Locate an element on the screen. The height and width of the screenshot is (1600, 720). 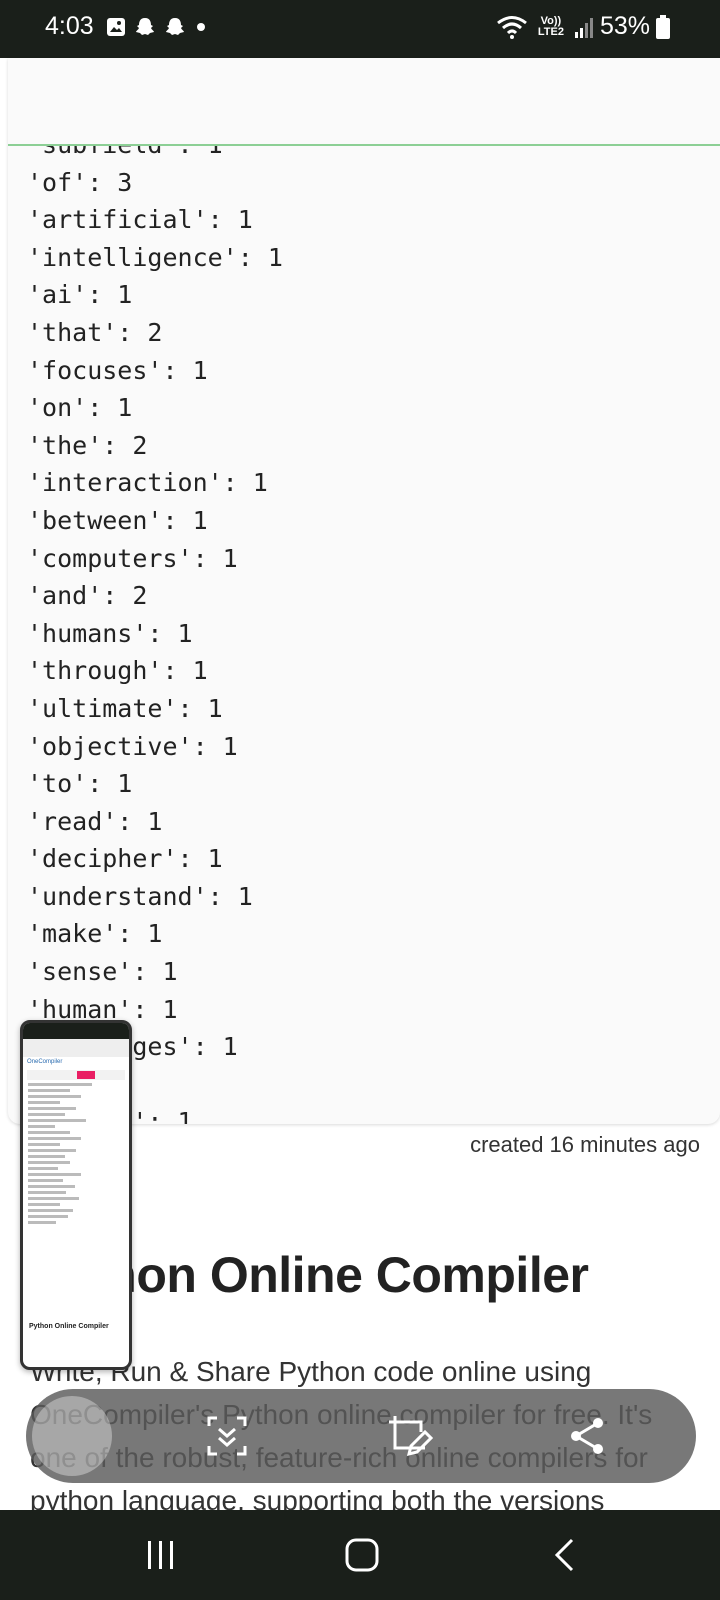
battery-icon is located at coordinates (663, 26).